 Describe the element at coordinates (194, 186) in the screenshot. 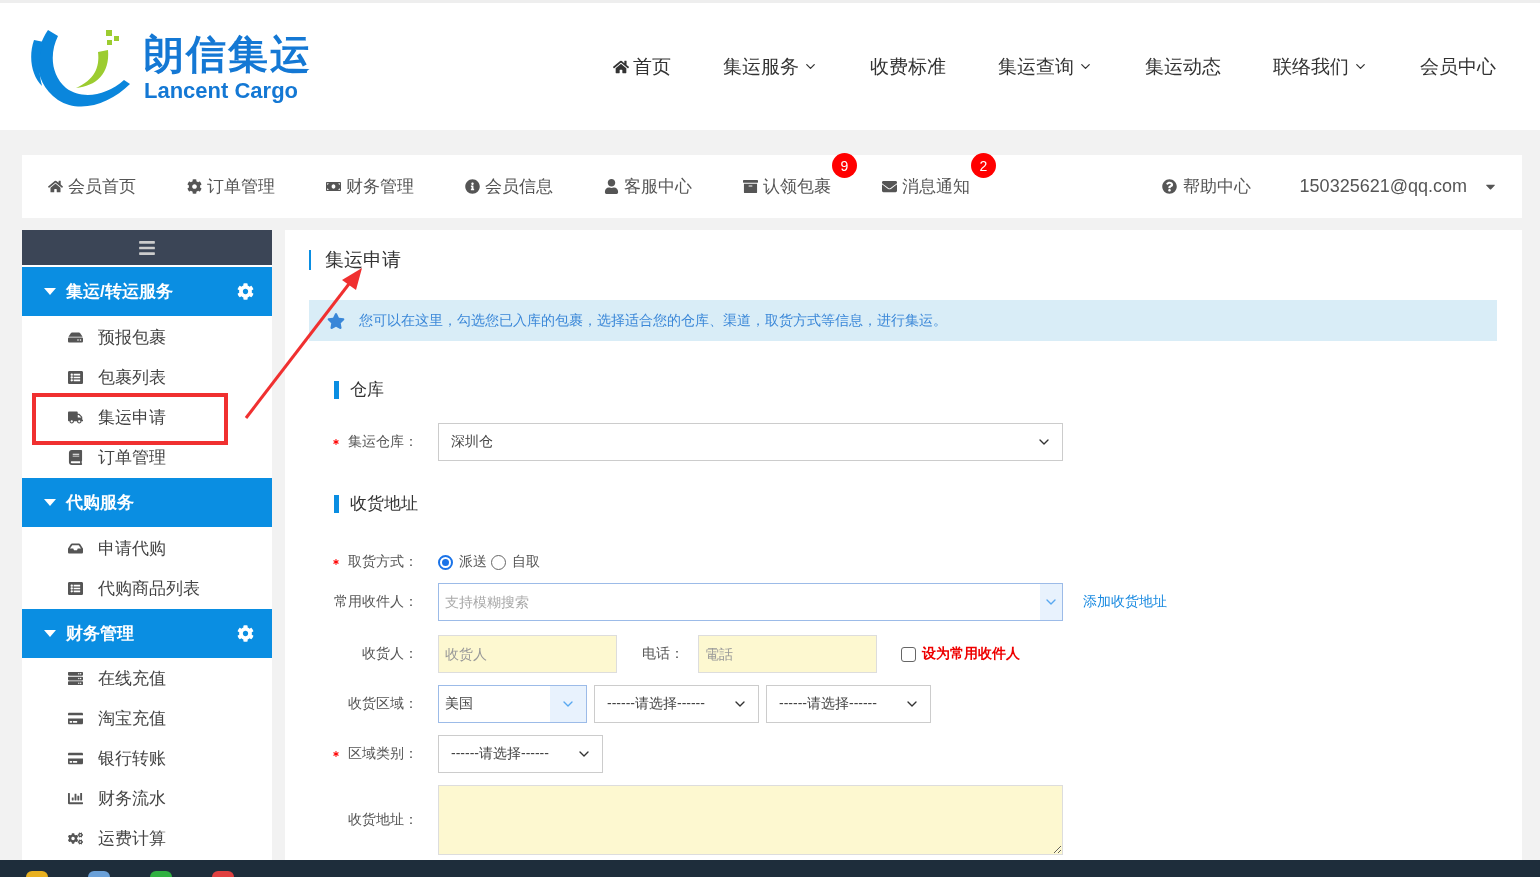

I see `gear-icon` at that location.